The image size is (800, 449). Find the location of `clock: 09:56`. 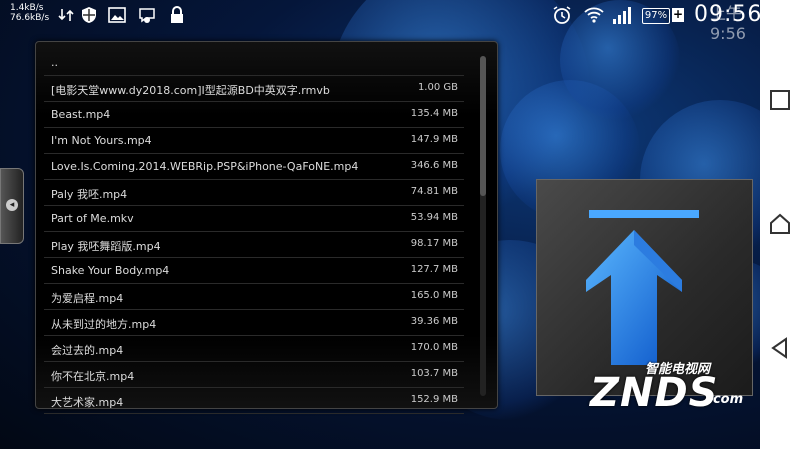

clock: 09:56 is located at coordinates (728, 14).